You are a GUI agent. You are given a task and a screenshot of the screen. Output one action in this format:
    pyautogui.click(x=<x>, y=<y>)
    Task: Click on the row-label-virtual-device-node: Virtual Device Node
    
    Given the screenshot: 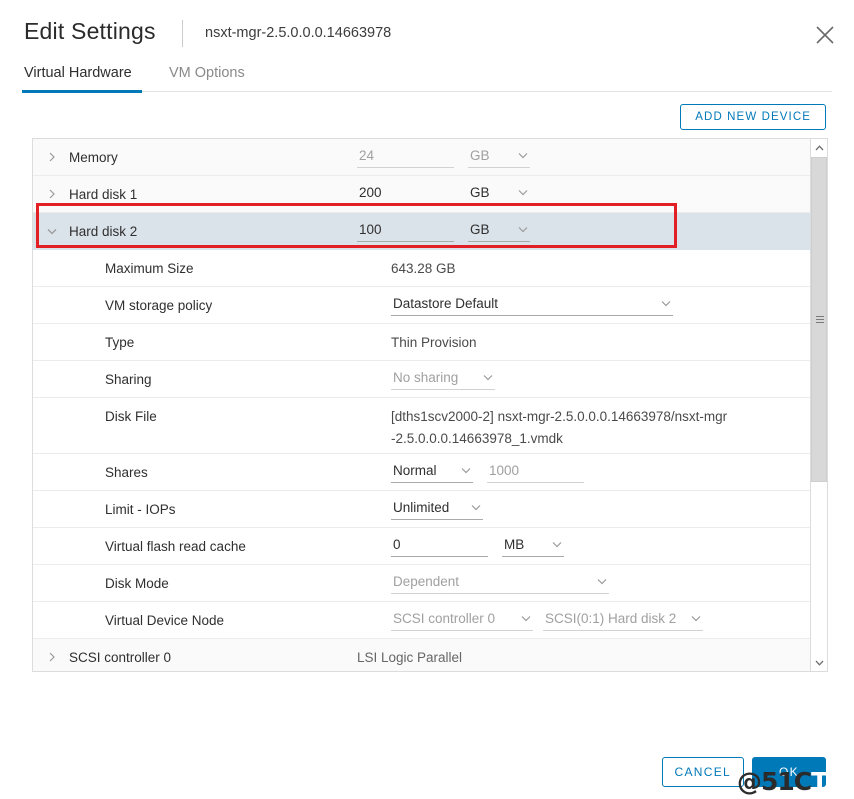 What is the action you would take?
    pyautogui.click(x=165, y=620)
    